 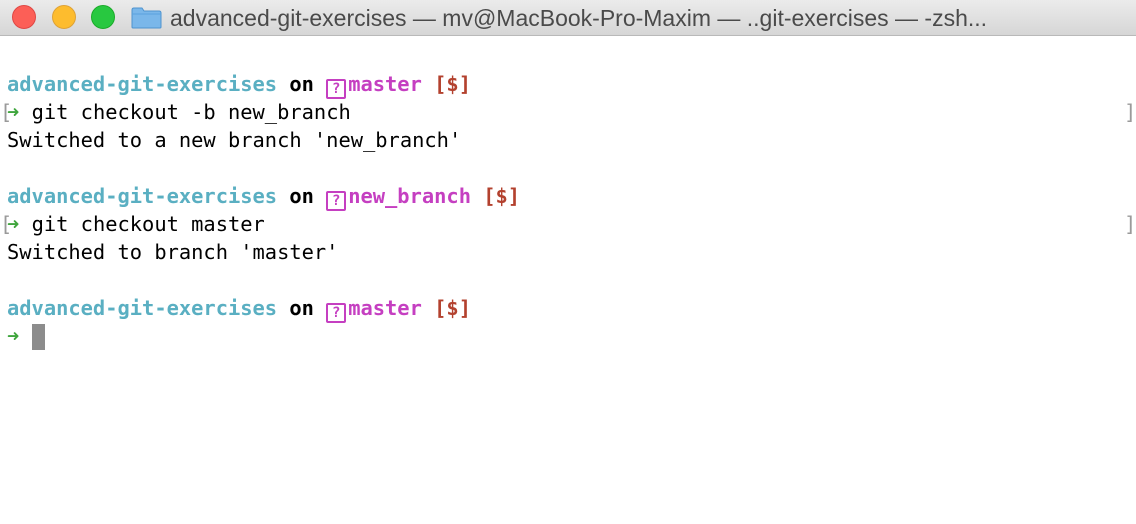 What do you see at coordinates (173, 252) in the screenshot?
I see `output-text: Switched to branch 'master'` at bounding box center [173, 252].